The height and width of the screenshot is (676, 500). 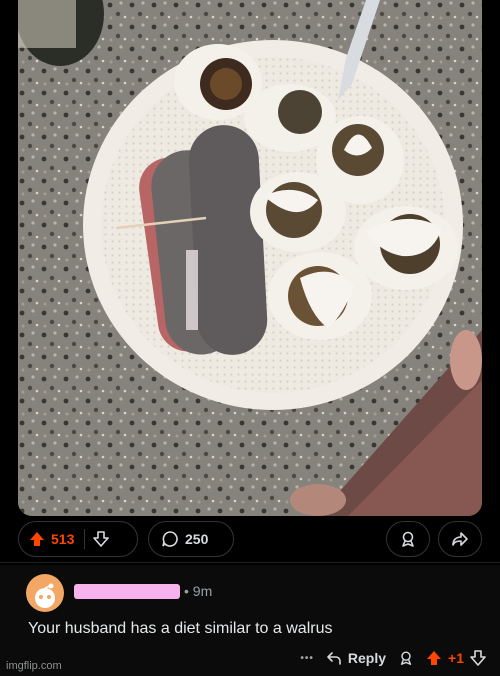 I want to click on share-icon, so click(x=460, y=539).